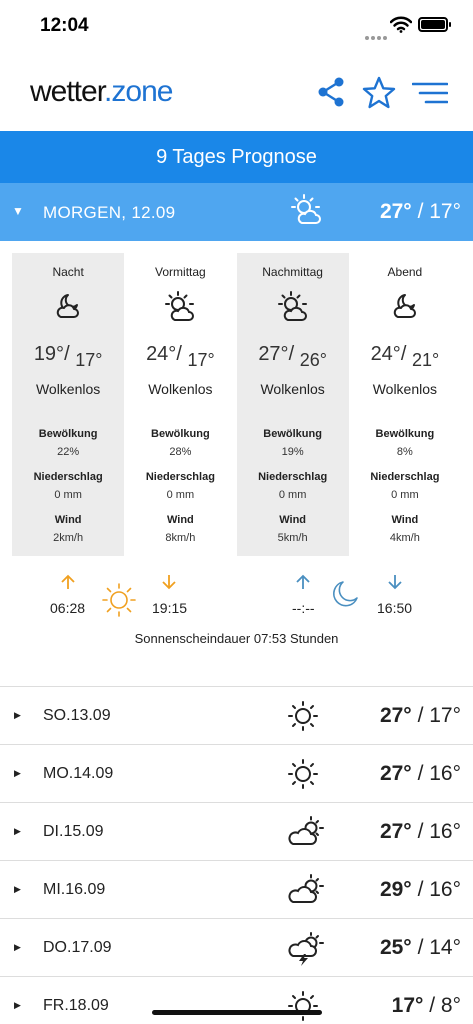 This screenshot has width=473, height=1024. I want to click on home-indicator, so click(237, 1012).